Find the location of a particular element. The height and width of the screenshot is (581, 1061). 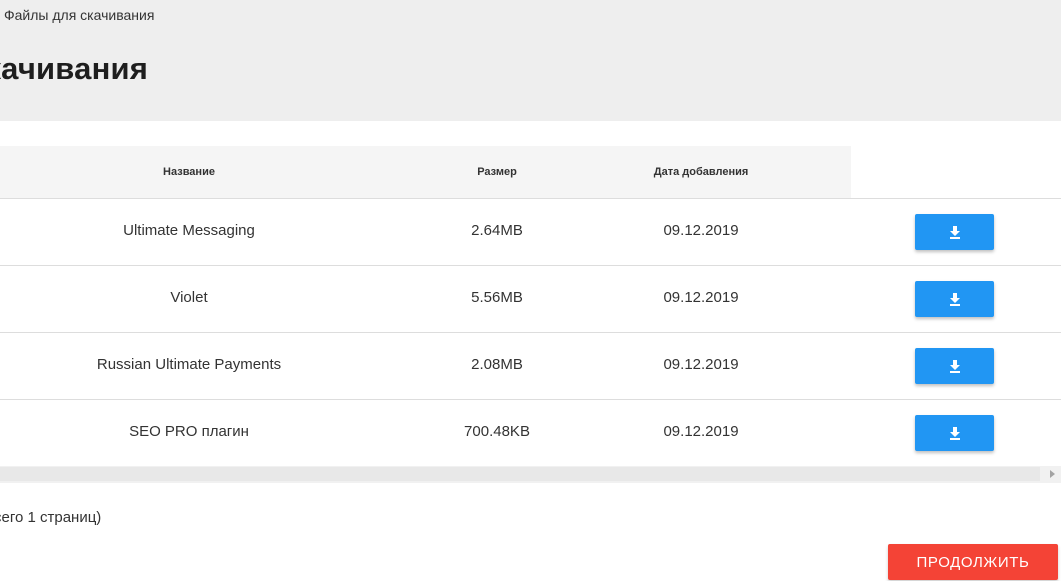

page-title: скачивания is located at coordinates (74, 68).